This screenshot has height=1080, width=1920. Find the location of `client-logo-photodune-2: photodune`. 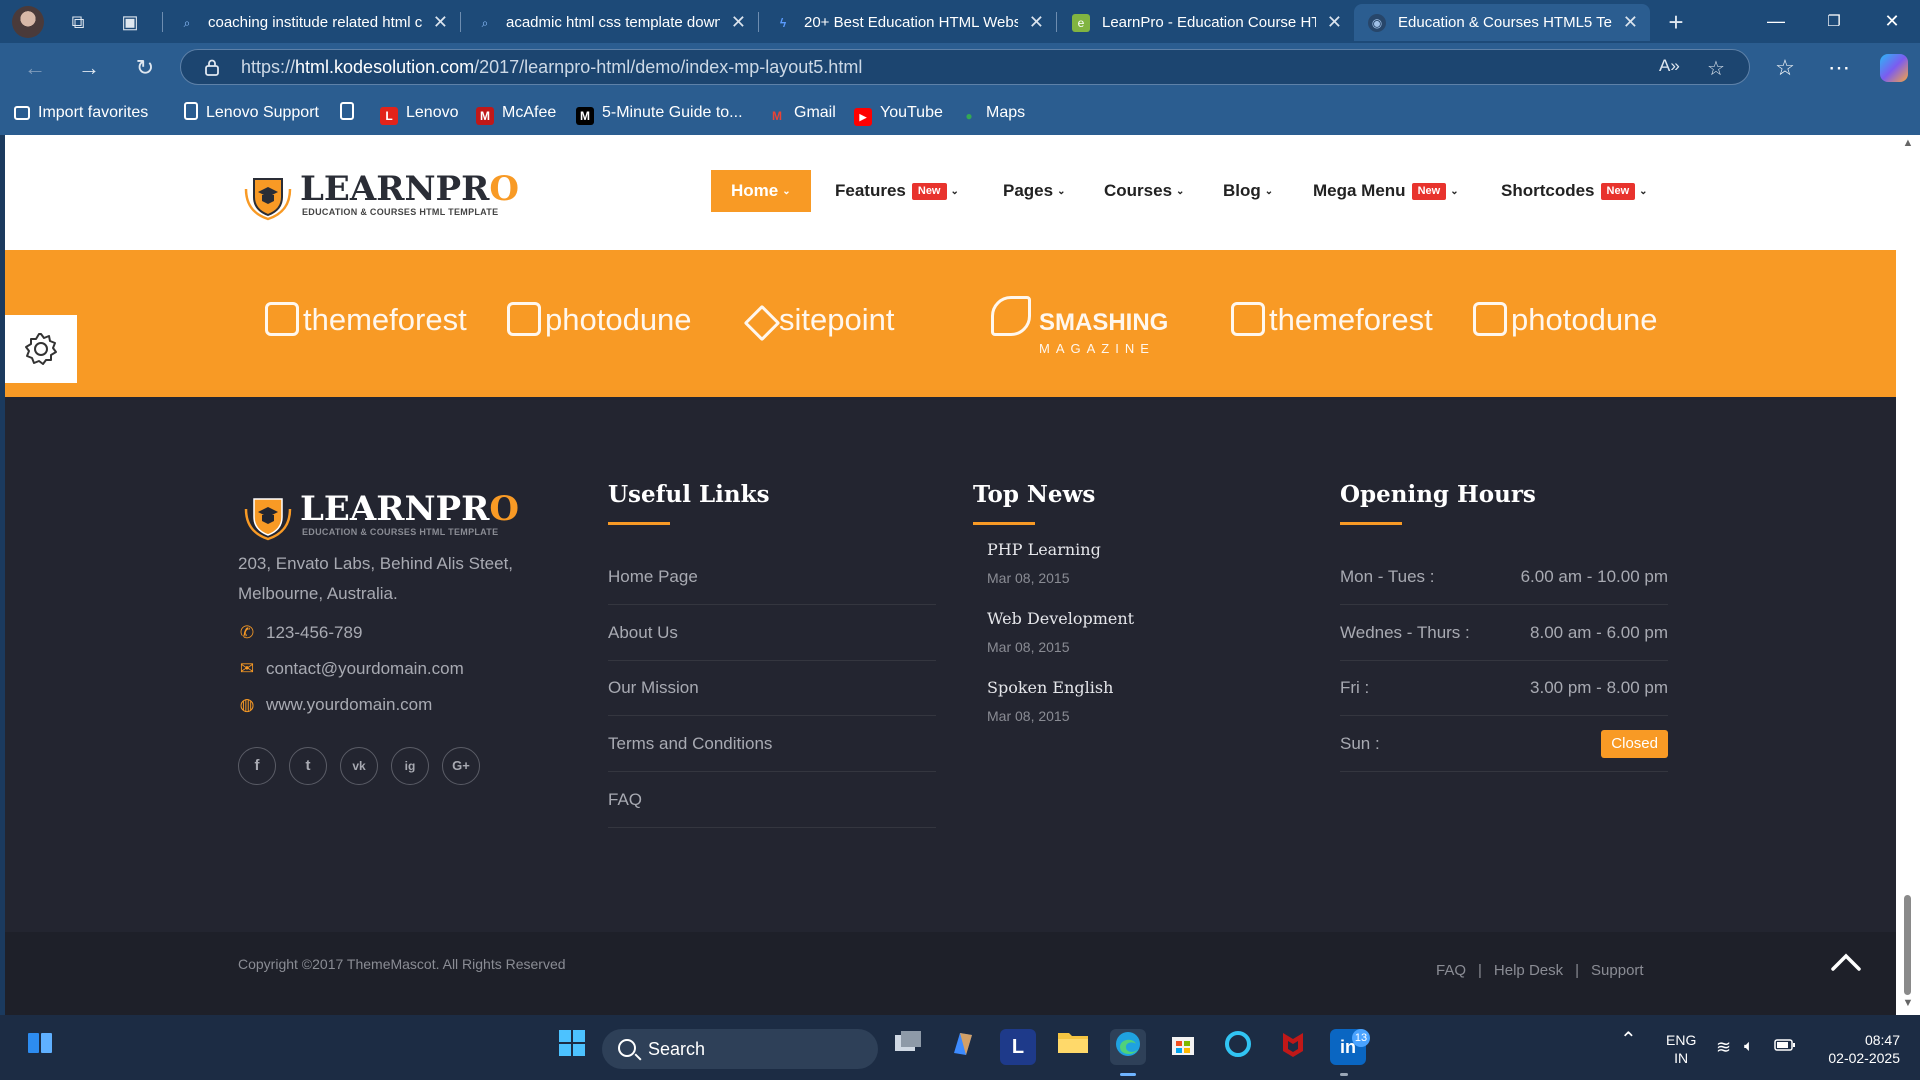

client-logo-photodune-2: photodune is located at coordinates (1565, 320).